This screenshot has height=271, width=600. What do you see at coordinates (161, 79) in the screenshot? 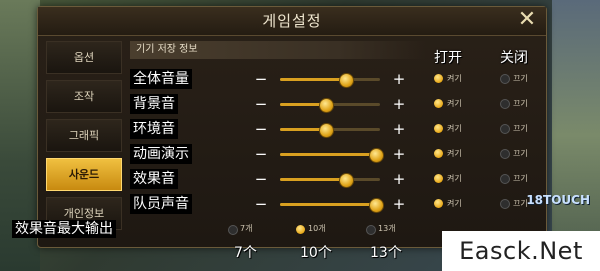
I see `volume-row-label: 全体音量` at bounding box center [161, 79].